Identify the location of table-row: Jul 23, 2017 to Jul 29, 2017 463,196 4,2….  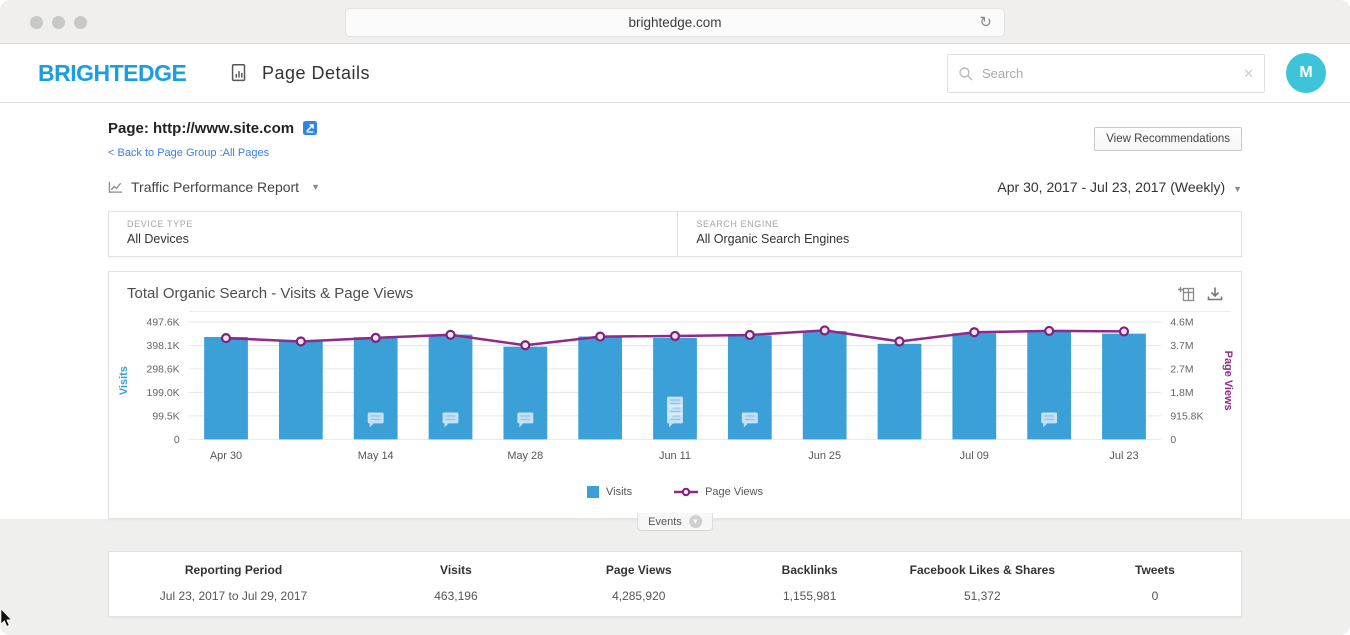
(675, 596).